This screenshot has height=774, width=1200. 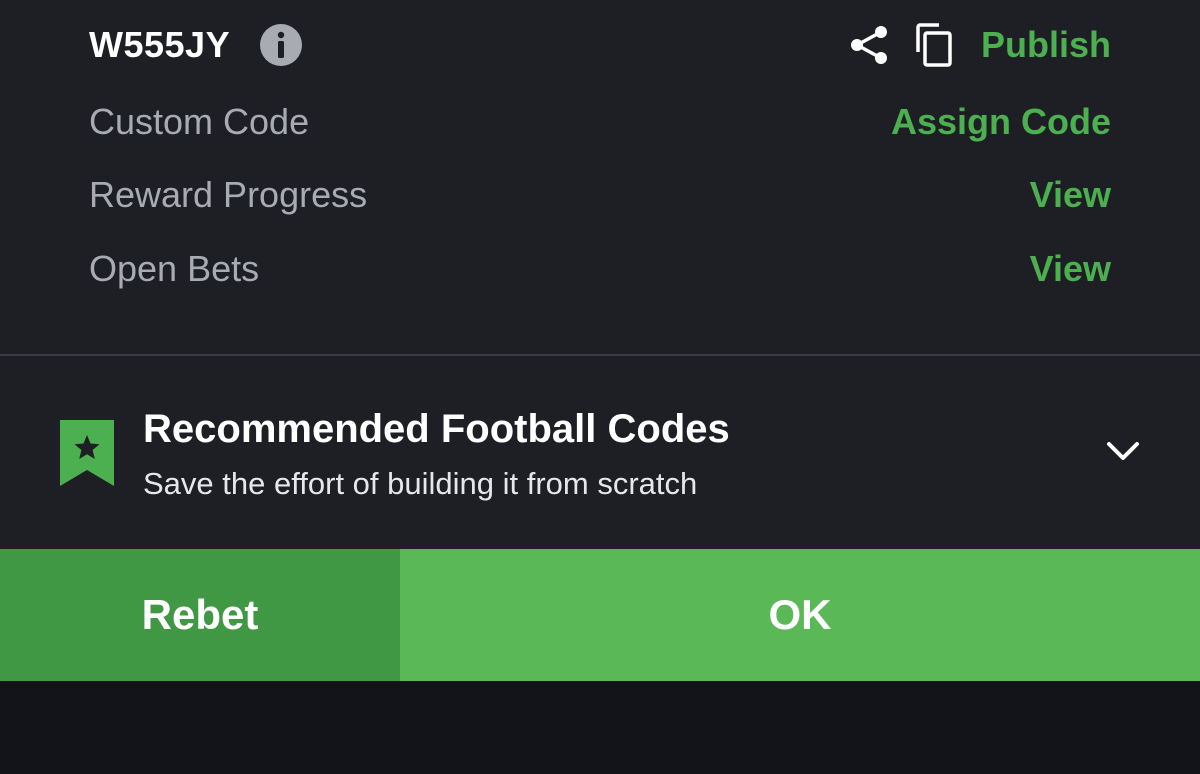 What do you see at coordinates (869, 45) in the screenshot?
I see `share-icon` at bounding box center [869, 45].